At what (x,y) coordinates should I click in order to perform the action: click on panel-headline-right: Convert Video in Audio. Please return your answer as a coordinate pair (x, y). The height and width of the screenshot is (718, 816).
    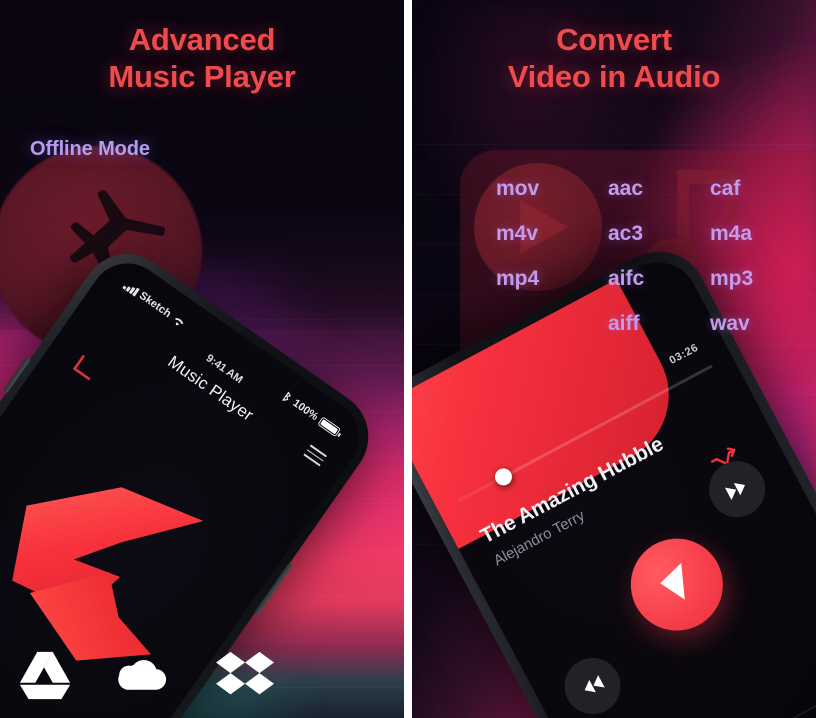
    Looking at the image, I should click on (614, 58).